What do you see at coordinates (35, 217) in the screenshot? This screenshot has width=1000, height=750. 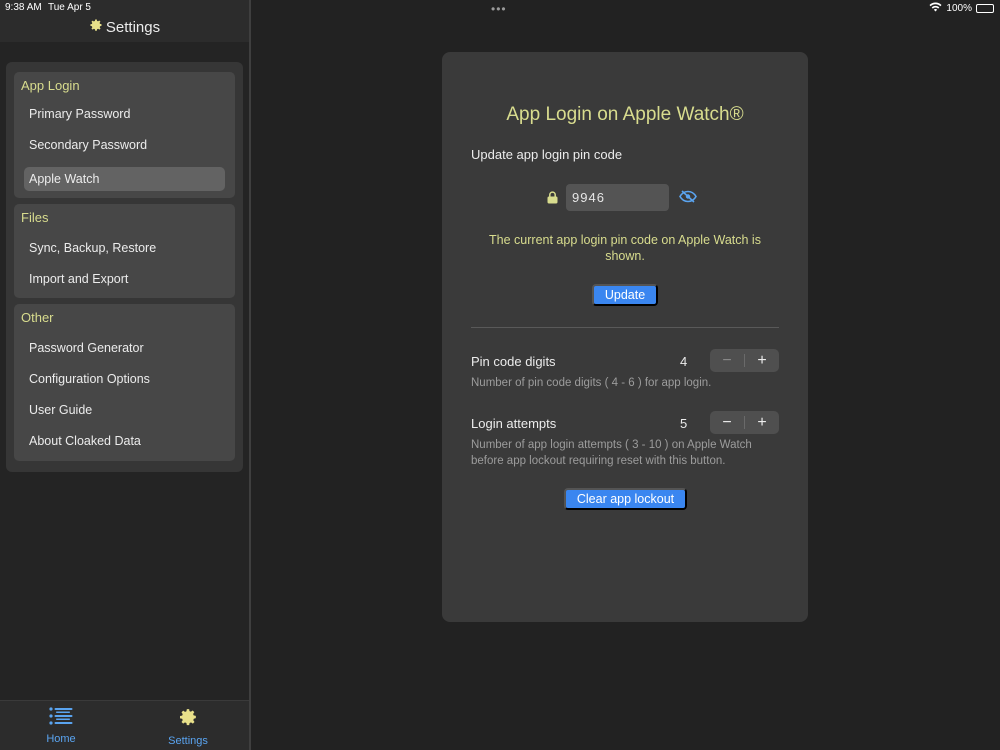 I see `group-title-files: Files` at bounding box center [35, 217].